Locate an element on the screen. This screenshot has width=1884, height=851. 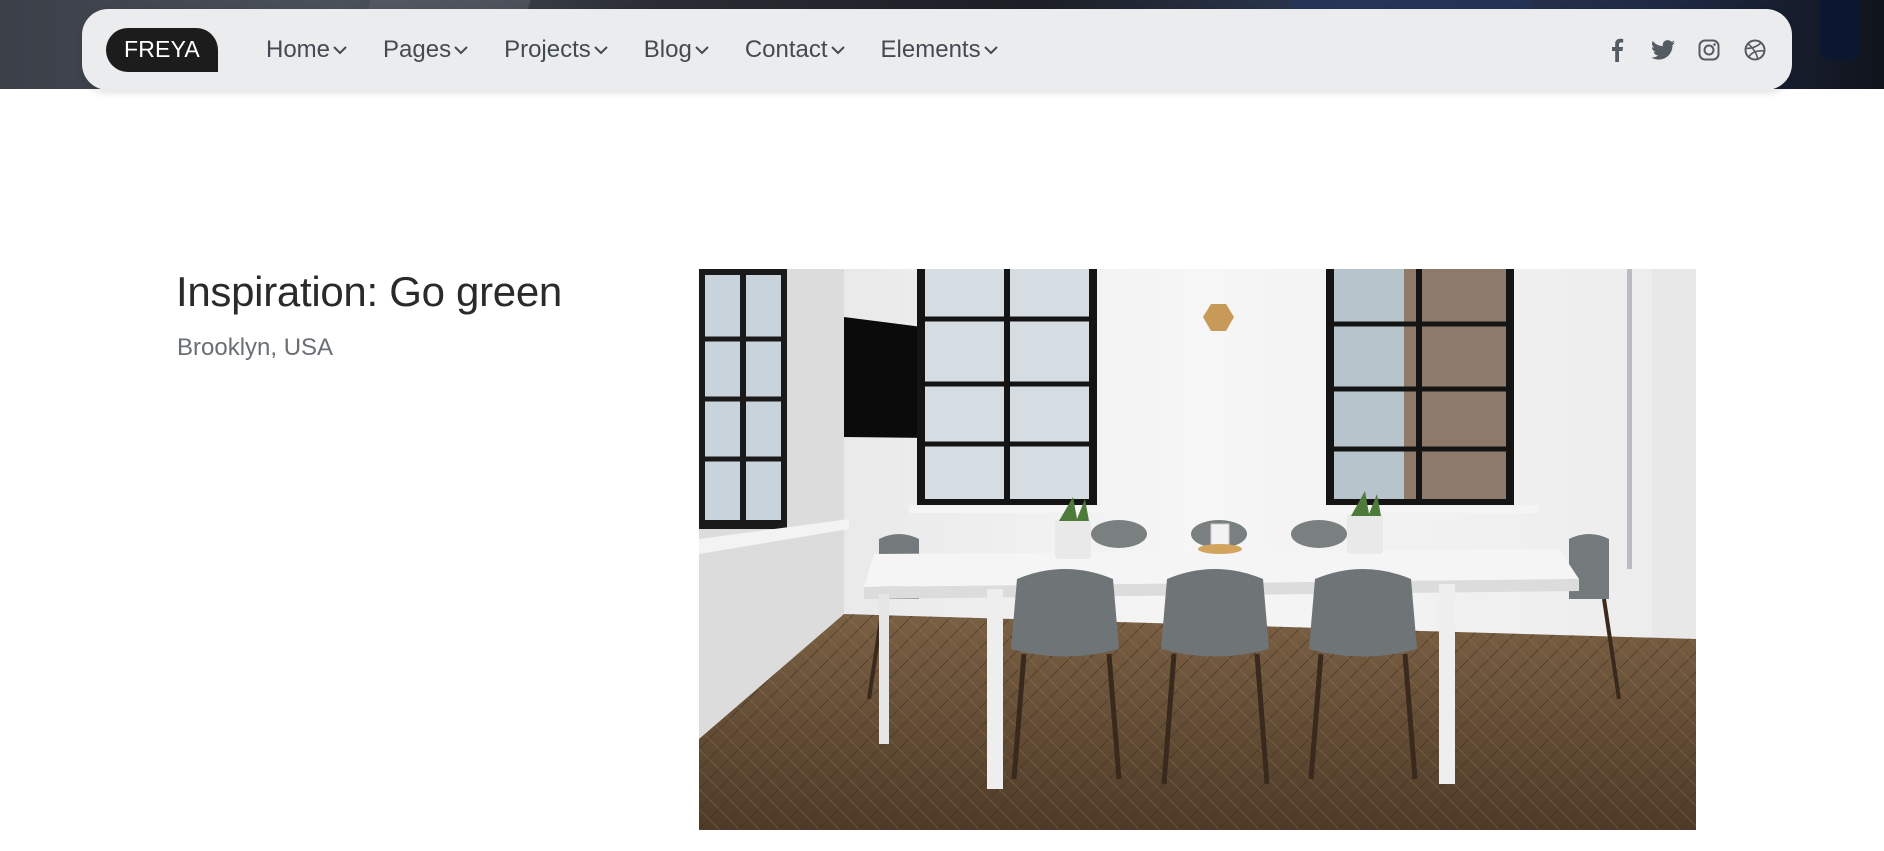
nav-item-label: Contact is located at coordinates (786, 49).